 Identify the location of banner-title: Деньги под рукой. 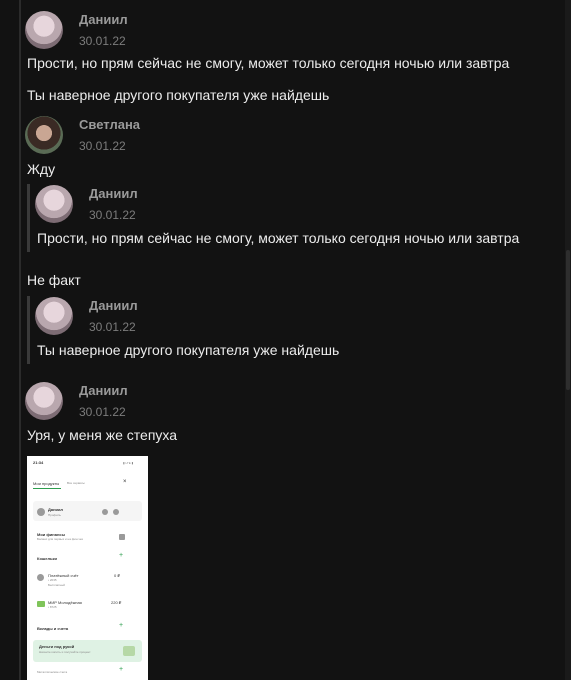
(57, 646).